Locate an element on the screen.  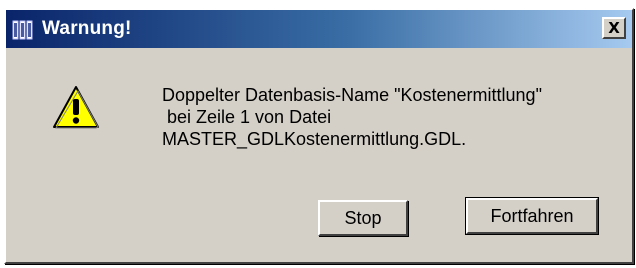
message-line: bei Zeile 1 von Datei is located at coordinates (247, 117).